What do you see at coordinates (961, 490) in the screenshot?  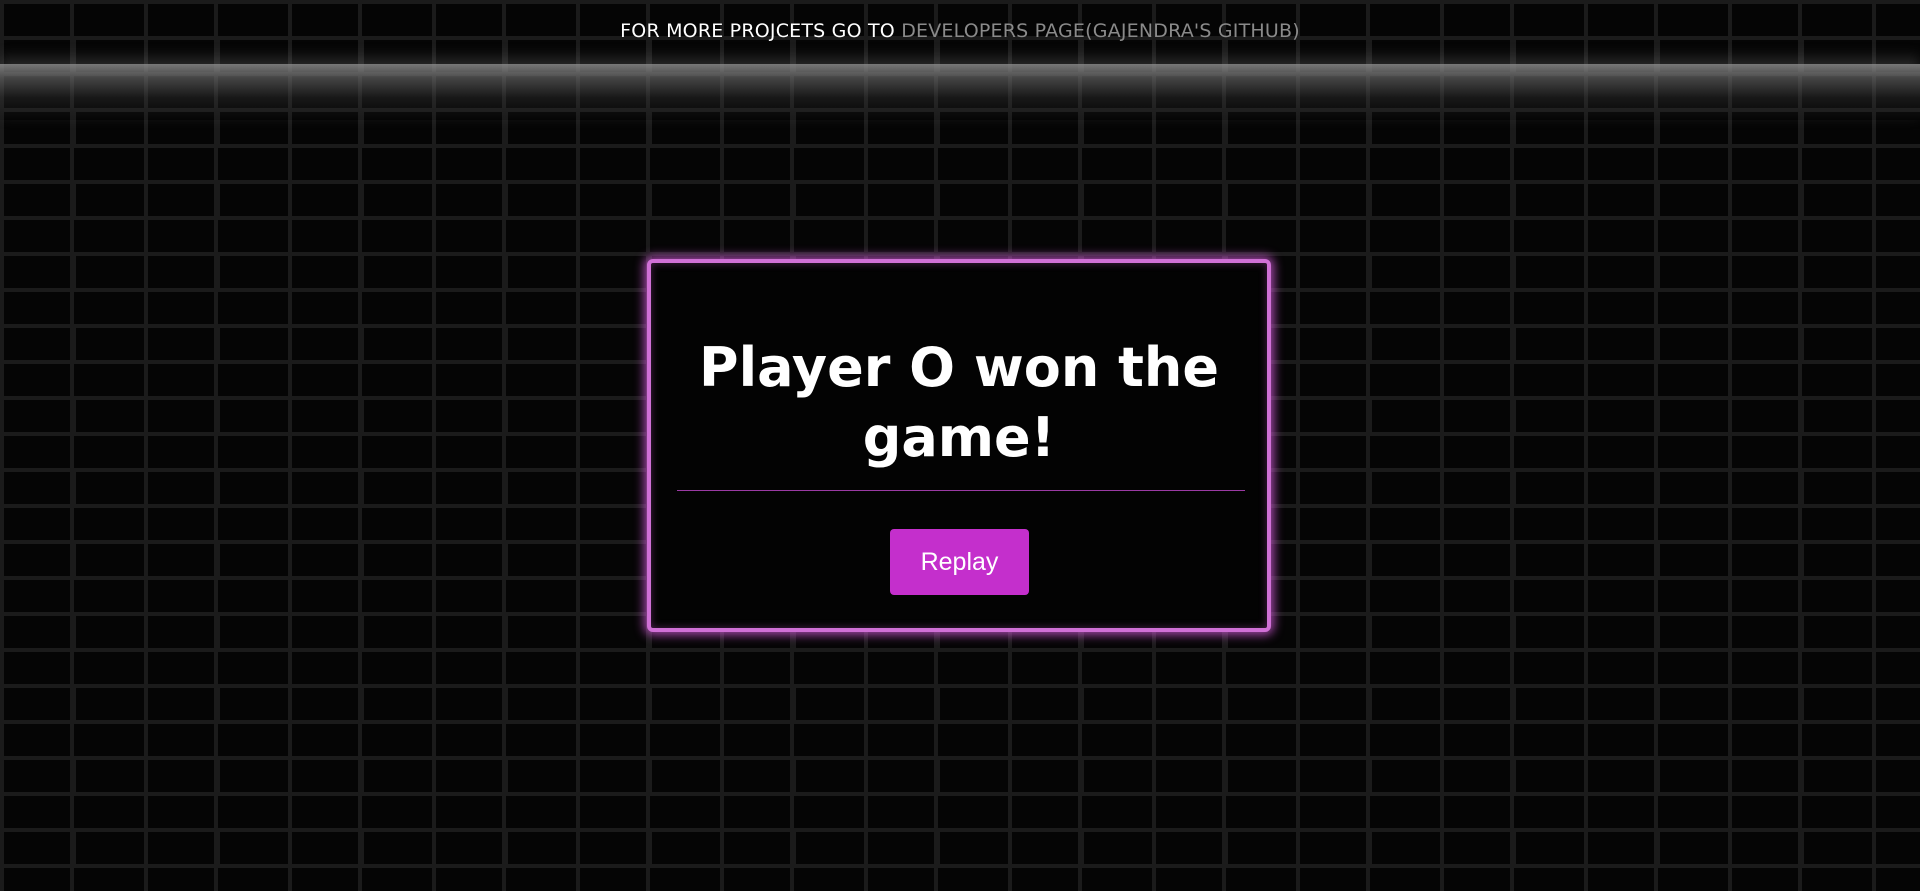 I see `modal-divider` at bounding box center [961, 490].